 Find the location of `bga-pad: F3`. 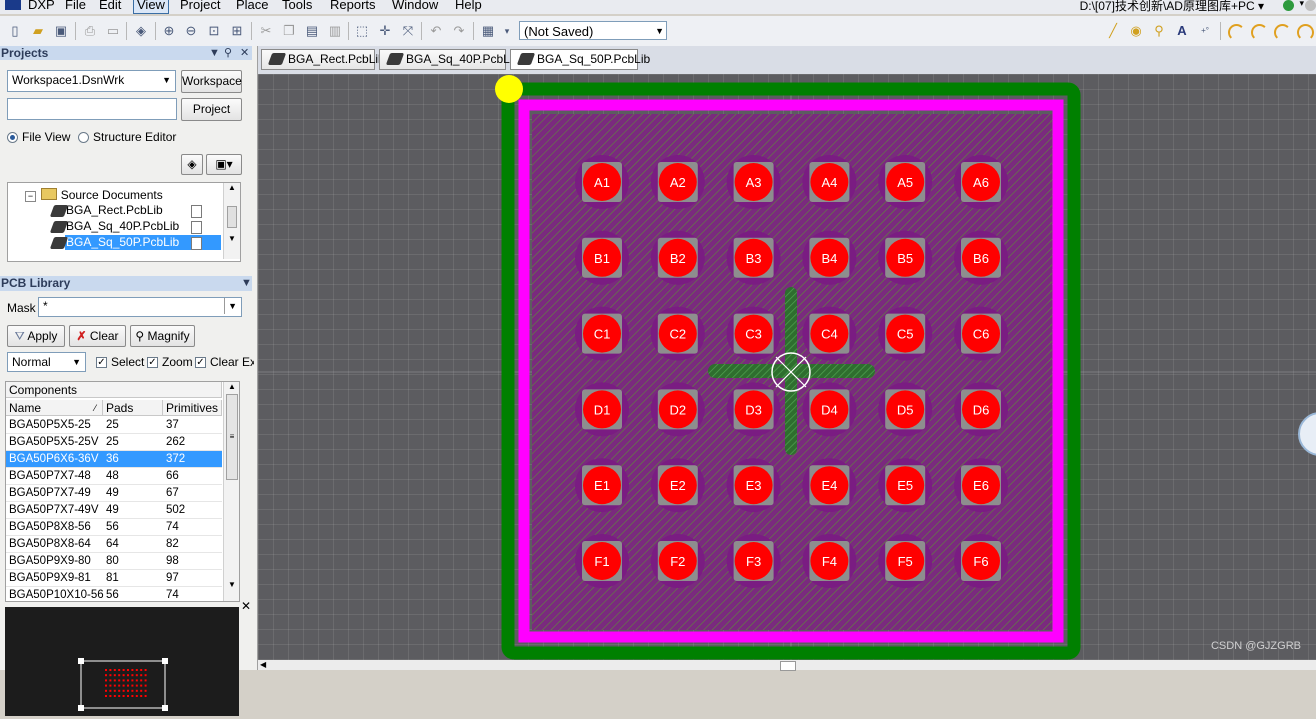

bga-pad: F3 is located at coordinates (753, 561).